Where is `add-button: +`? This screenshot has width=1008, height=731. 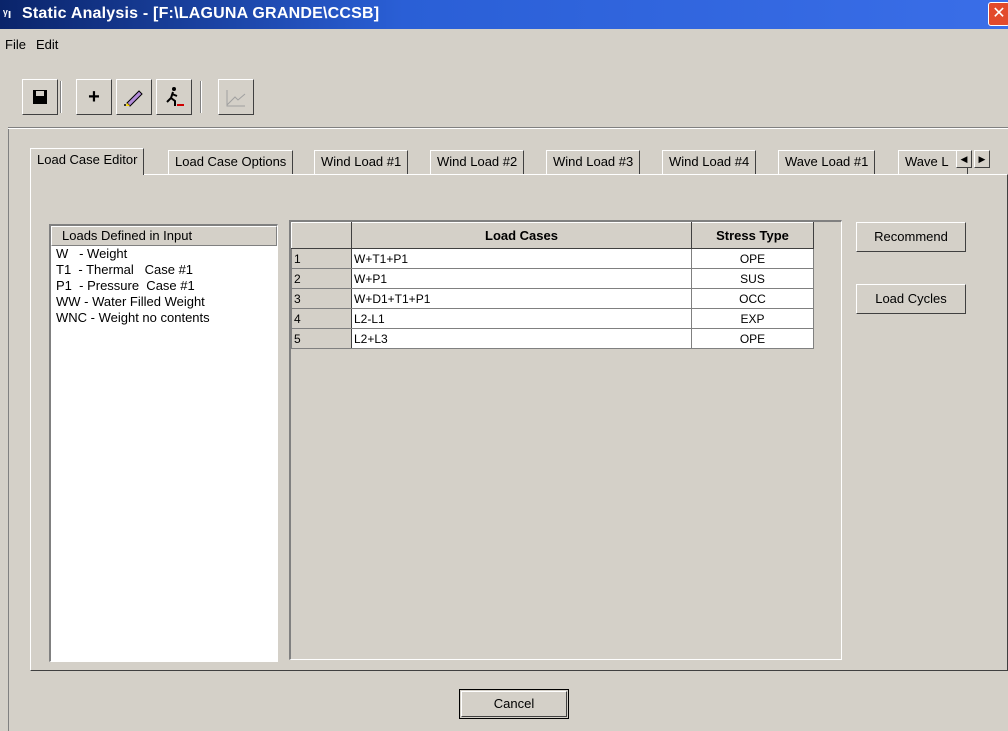
add-button: + is located at coordinates (94, 97).